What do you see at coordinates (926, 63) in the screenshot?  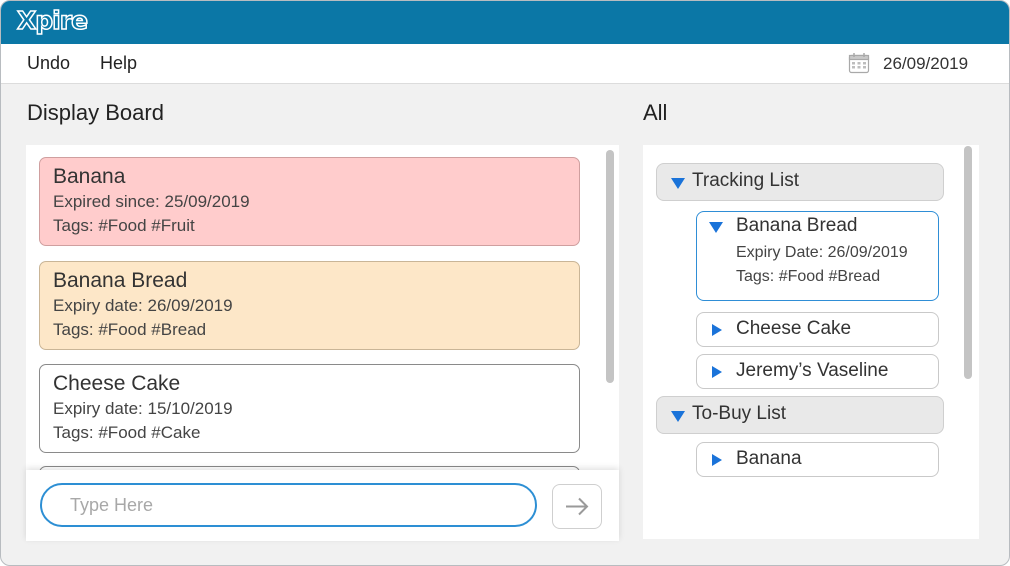 I see `current-date: 26/09/2019` at bounding box center [926, 63].